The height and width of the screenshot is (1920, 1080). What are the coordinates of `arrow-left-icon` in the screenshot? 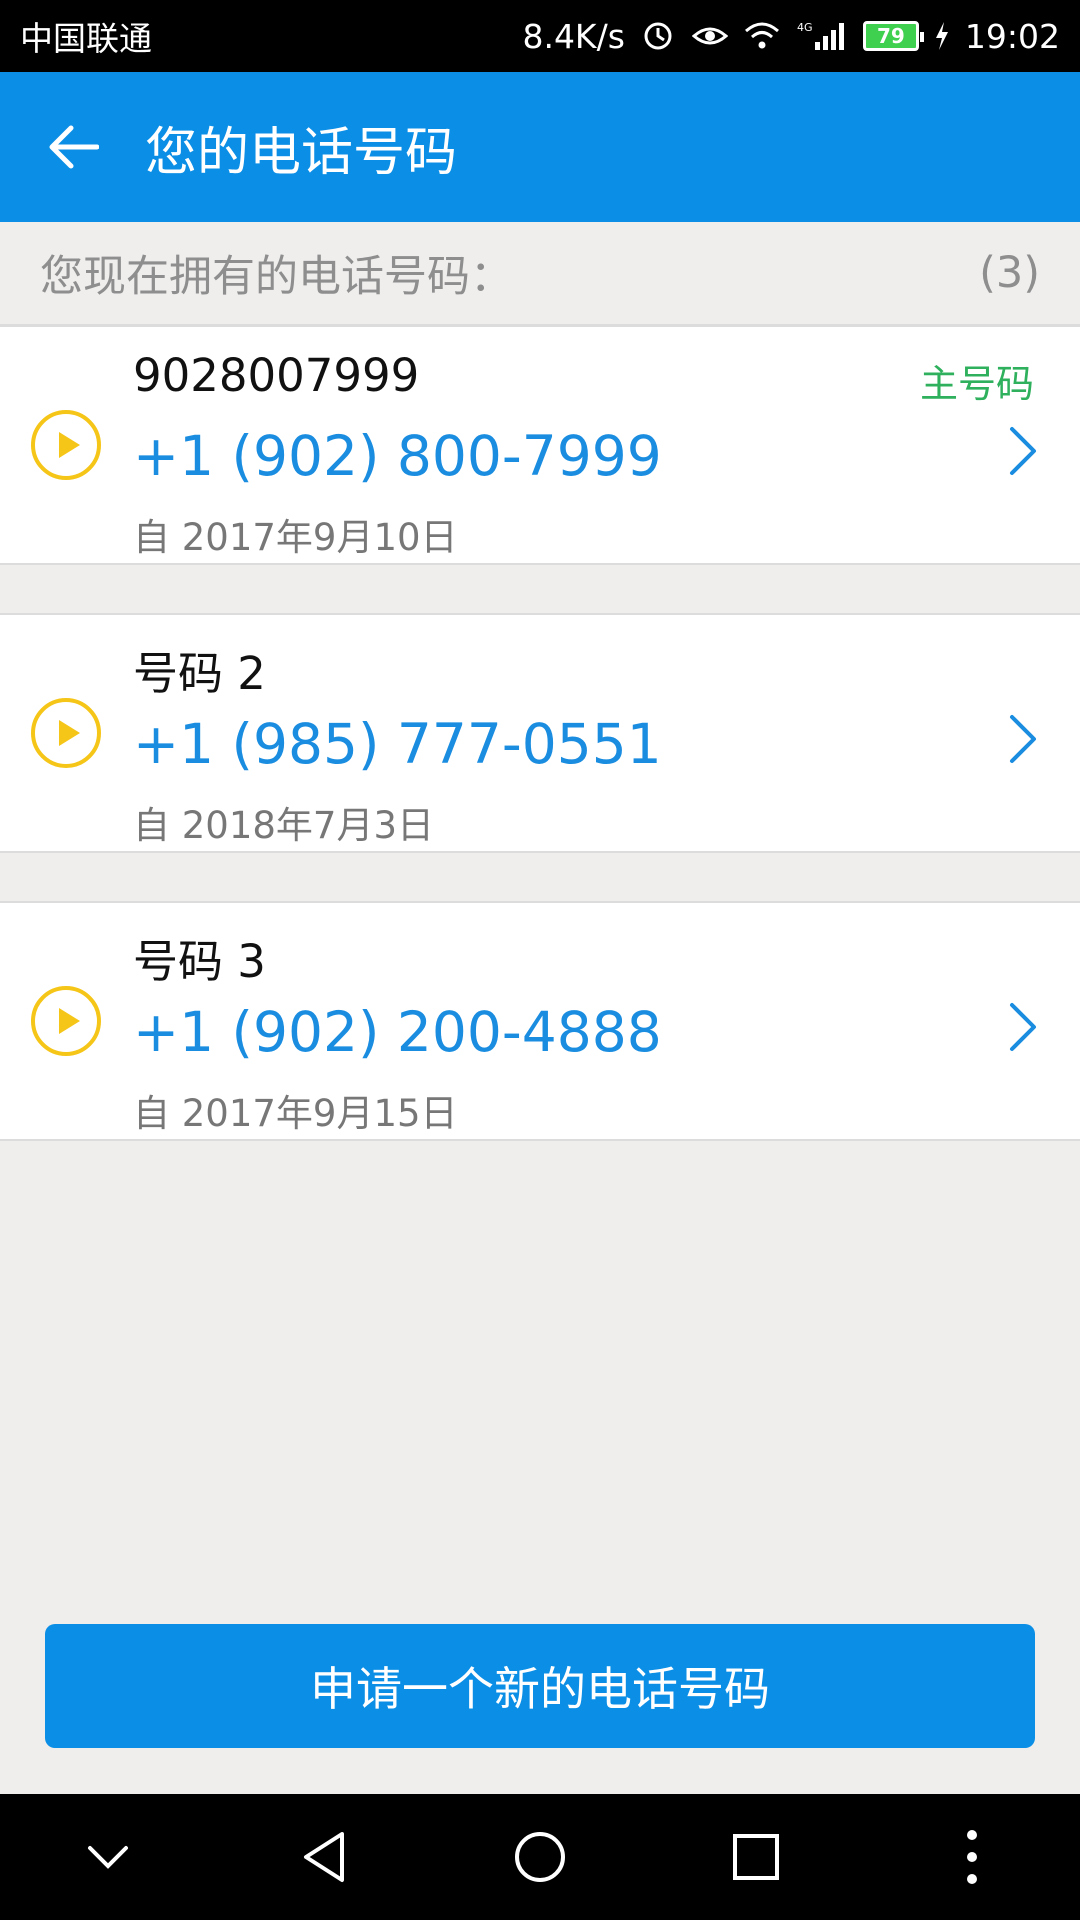 It's located at (74, 147).